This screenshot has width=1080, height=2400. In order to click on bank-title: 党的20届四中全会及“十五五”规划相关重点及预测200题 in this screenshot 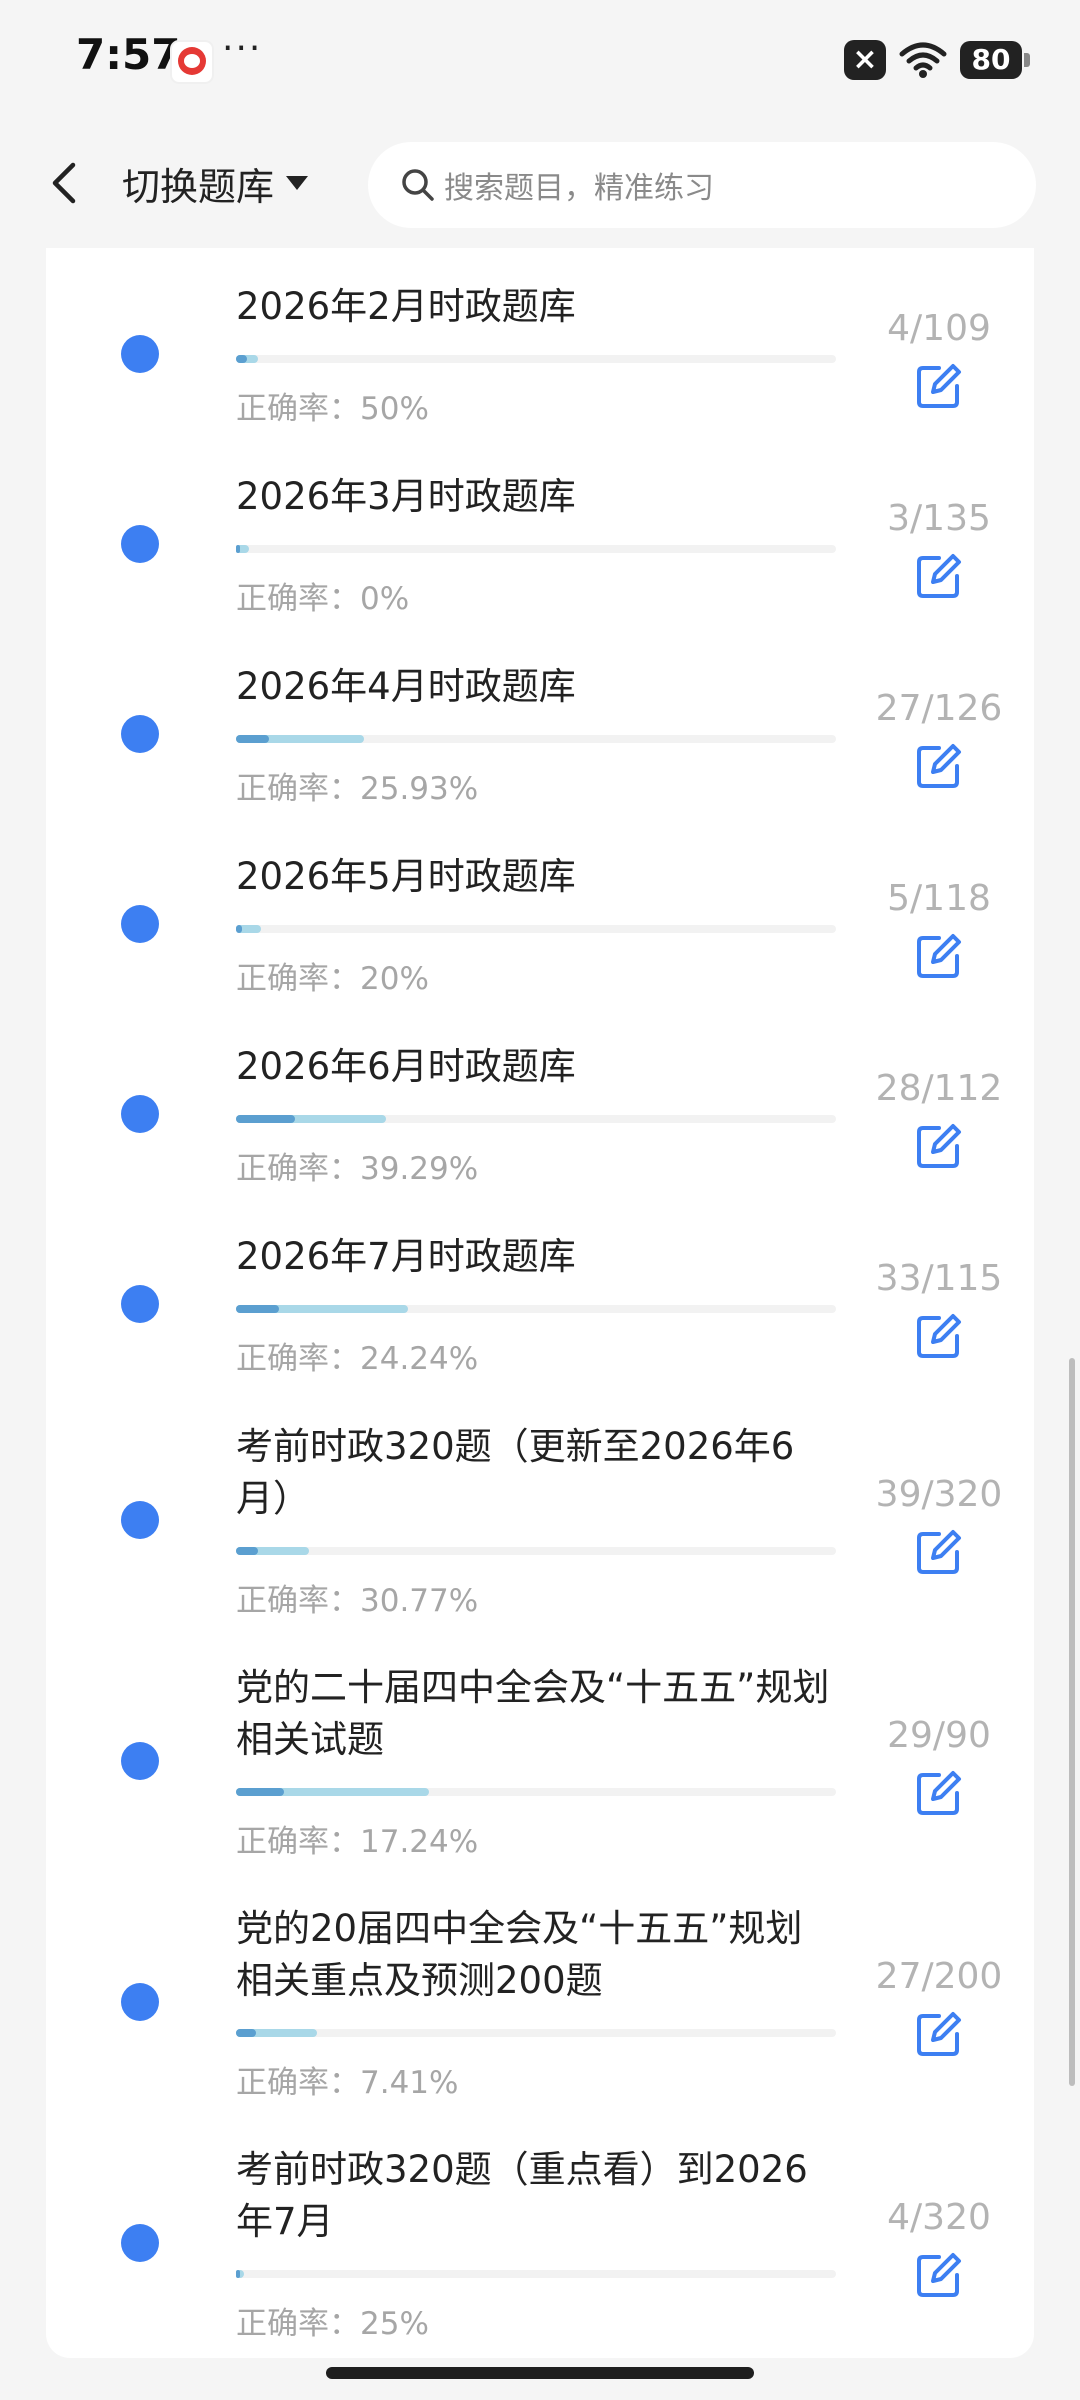, I will do `click(519, 1954)`.